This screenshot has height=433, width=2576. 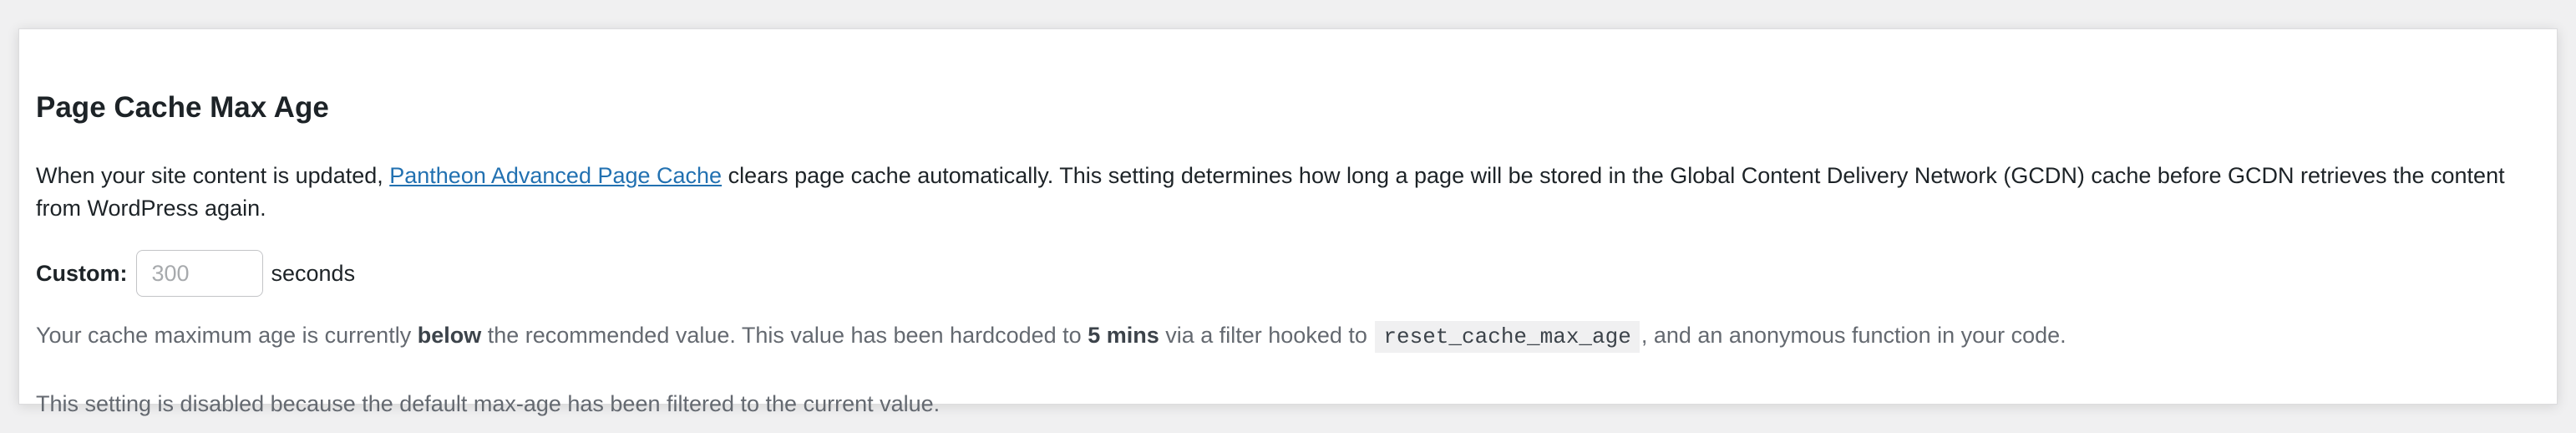 I want to click on pantheon-advanced-page-cache-link: Pantheon Advanced Page Cache, so click(x=555, y=175).